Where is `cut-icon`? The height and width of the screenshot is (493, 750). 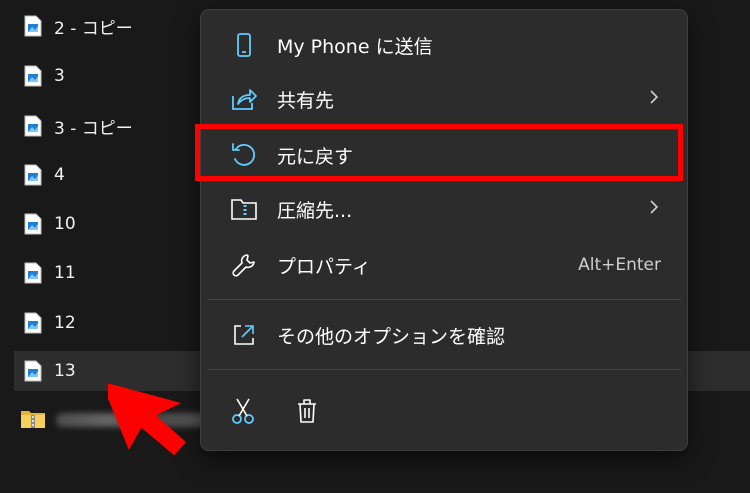 cut-icon is located at coordinates (243, 411).